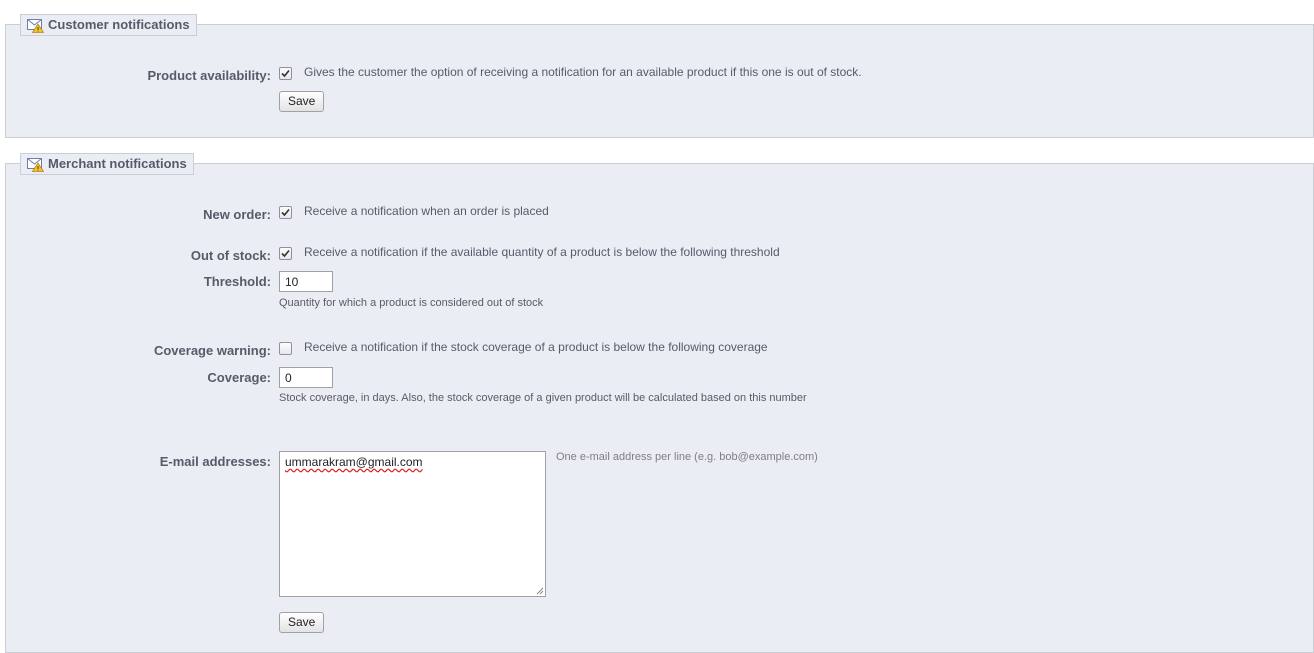  I want to click on email-addresses-label: E-mail addresses:, so click(215, 461).